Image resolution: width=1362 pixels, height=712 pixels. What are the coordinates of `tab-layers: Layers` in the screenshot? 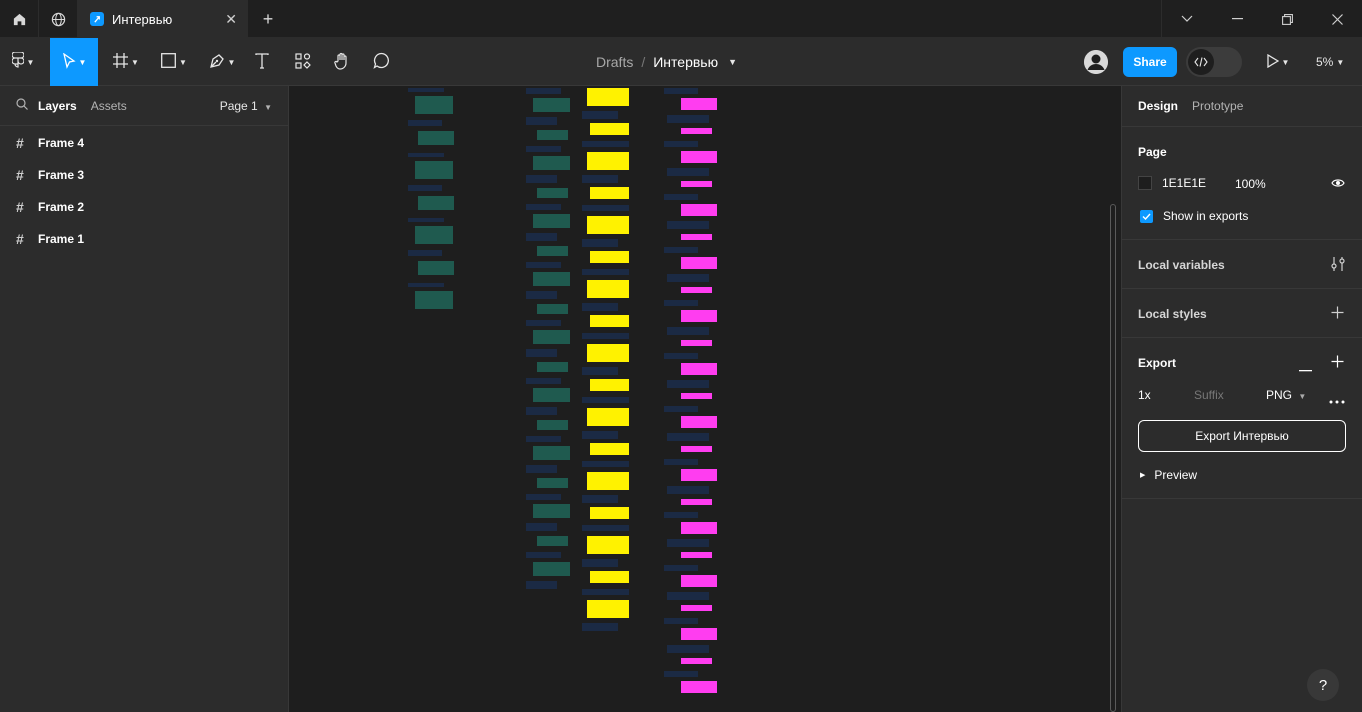 It's located at (57, 106).